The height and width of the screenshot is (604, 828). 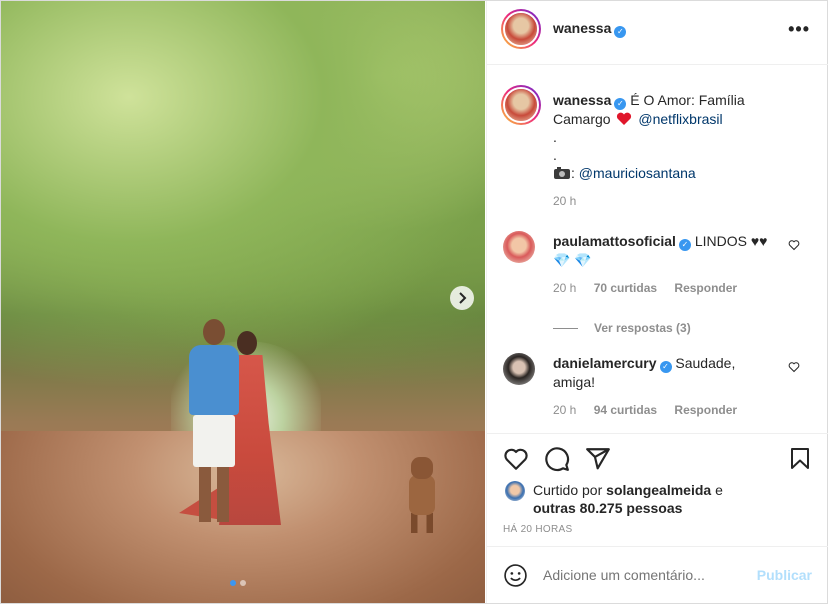 What do you see at coordinates (519, 369) in the screenshot?
I see `commenter-avatar-danielamercury` at bounding box center [519, 369].